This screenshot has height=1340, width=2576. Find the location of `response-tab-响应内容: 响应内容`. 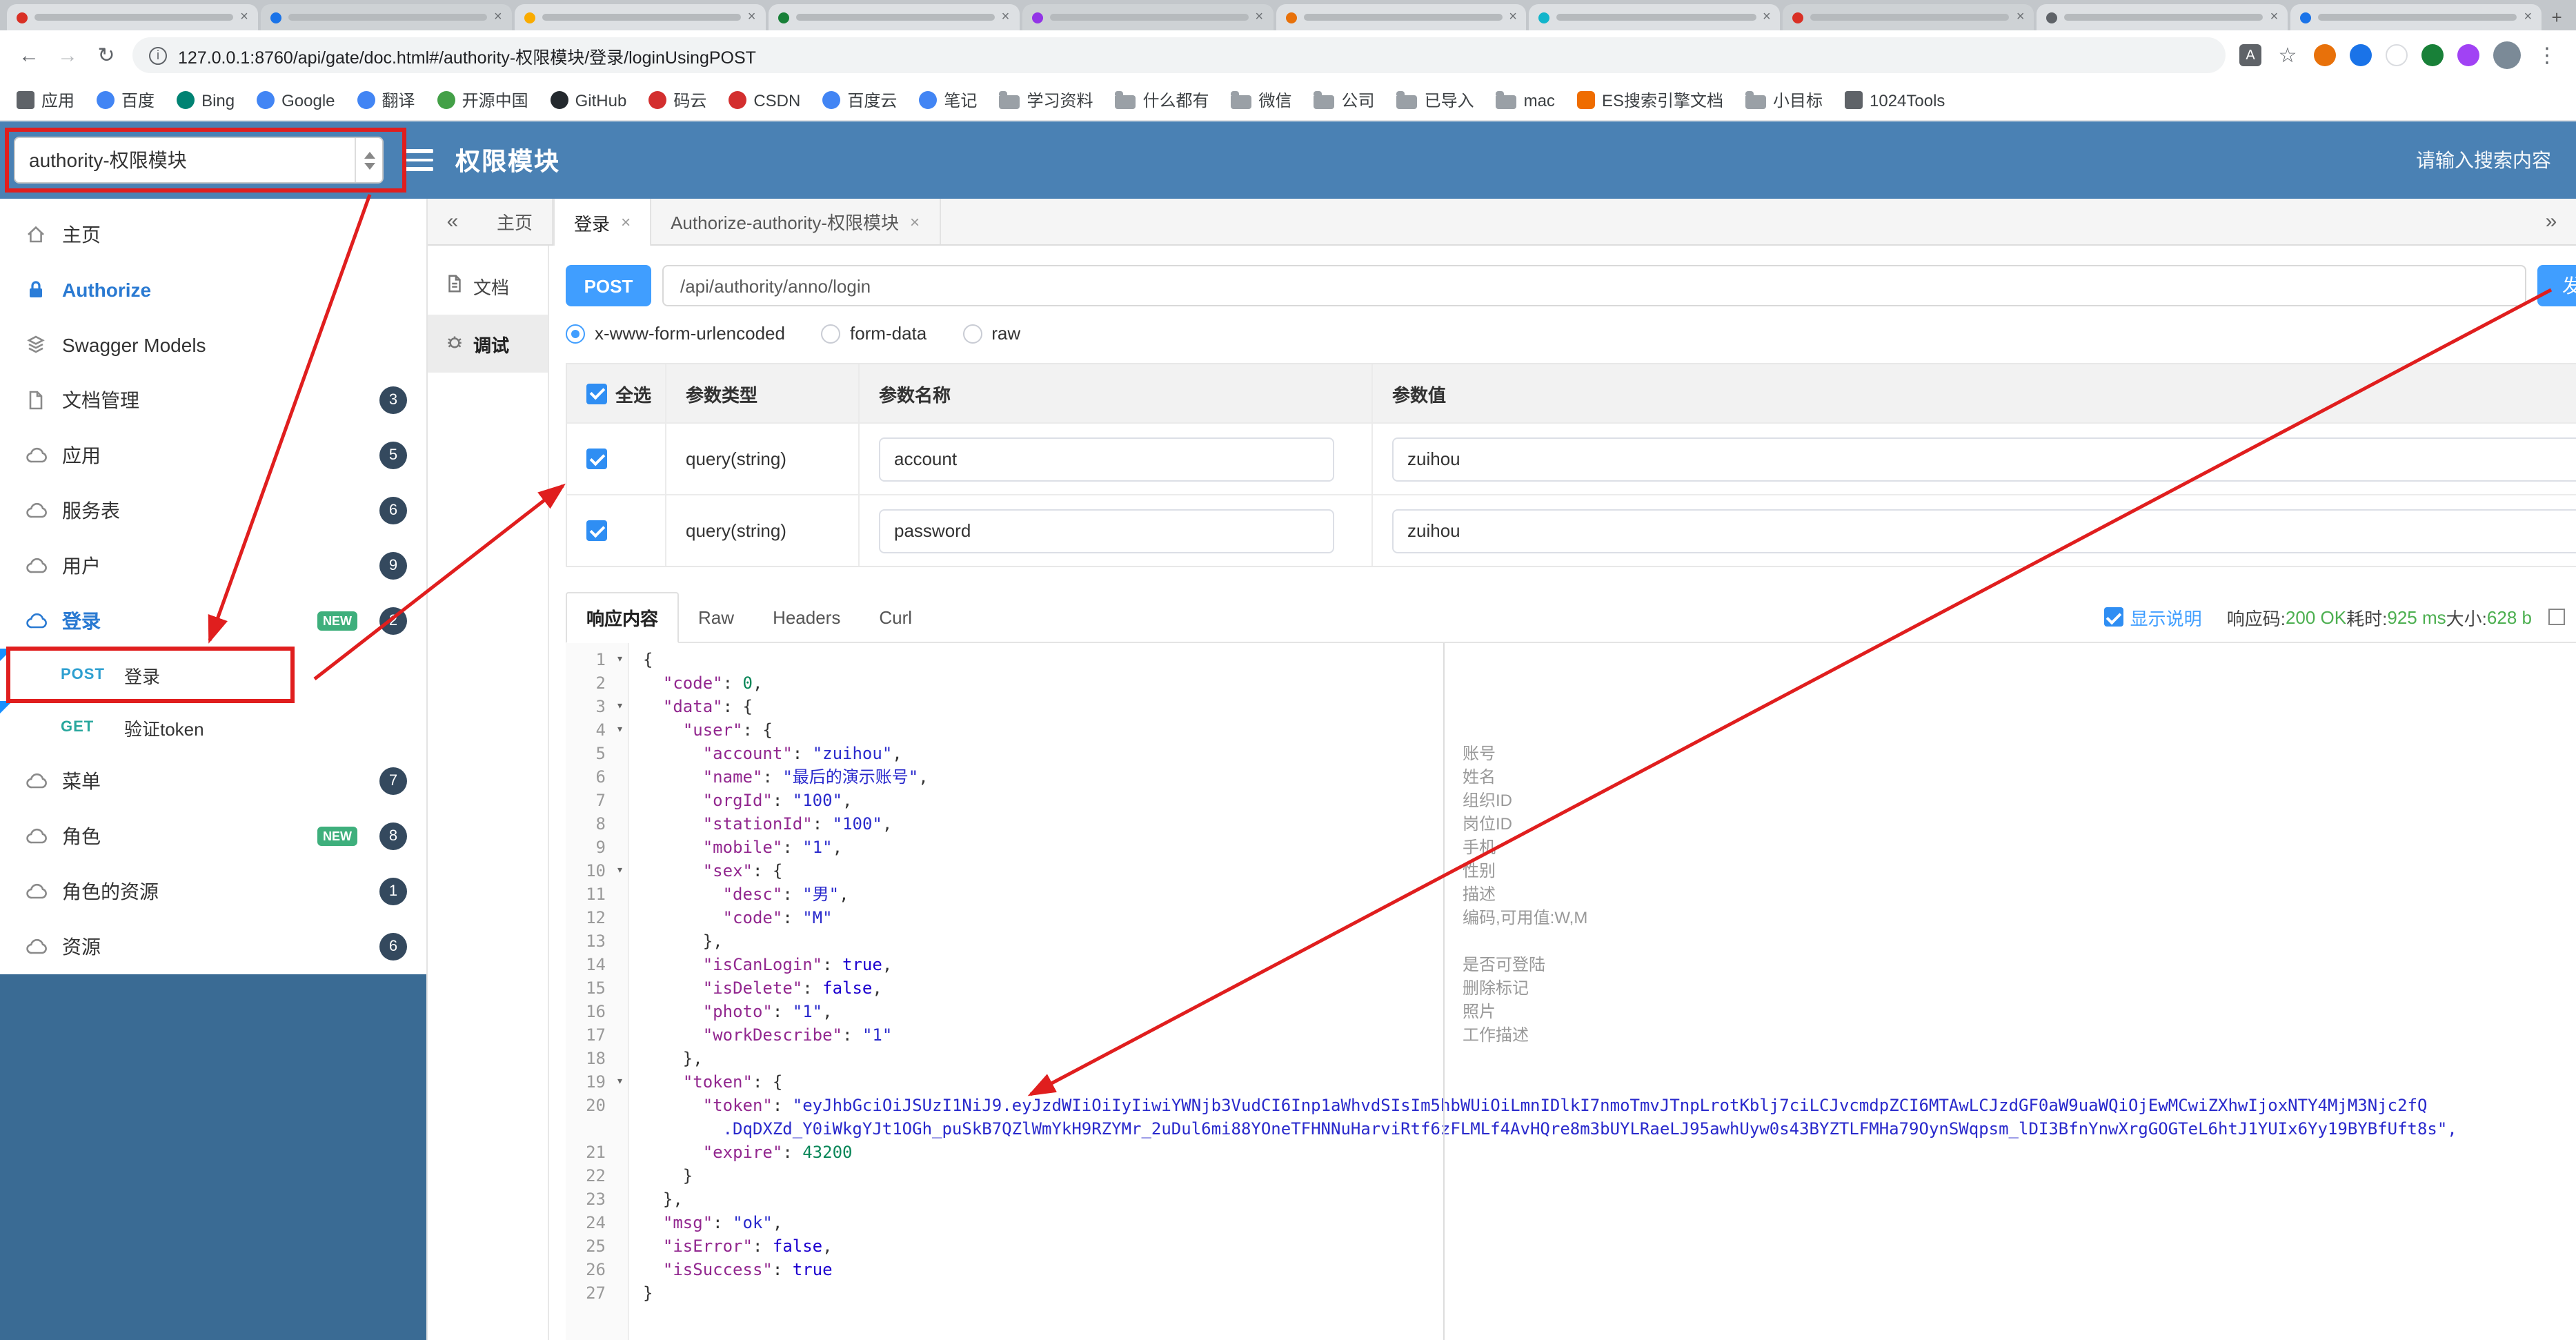

response-tab-响应内容: 响应内容 is located at coordinates (623, 617).